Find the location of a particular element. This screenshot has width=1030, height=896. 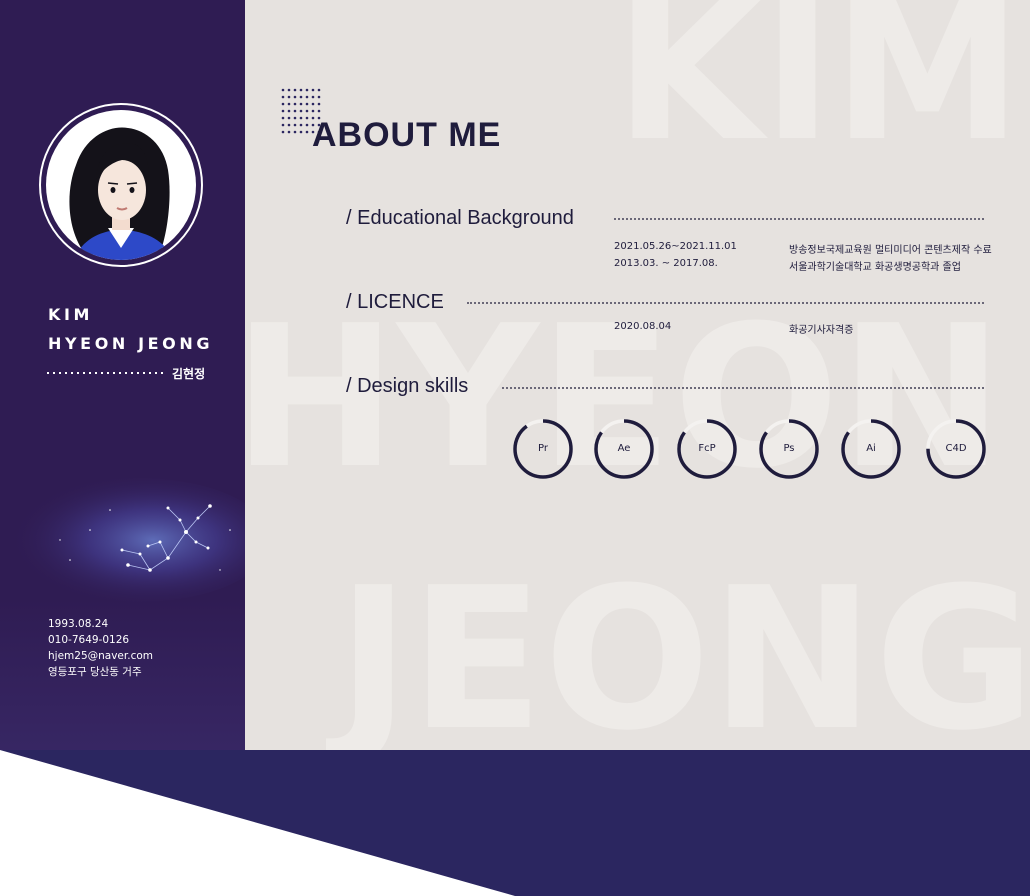

skill-label: FcP is located at coordinates (707, 448).